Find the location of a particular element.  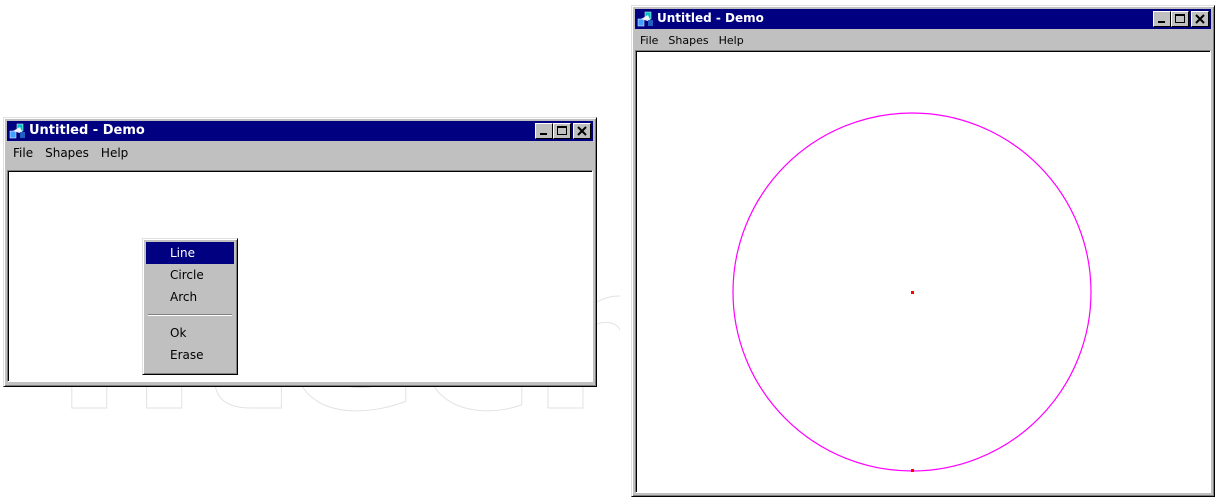

shapes-popup-menu: Line Circle Arch Ok Erase is located at coordinates (190, 306).